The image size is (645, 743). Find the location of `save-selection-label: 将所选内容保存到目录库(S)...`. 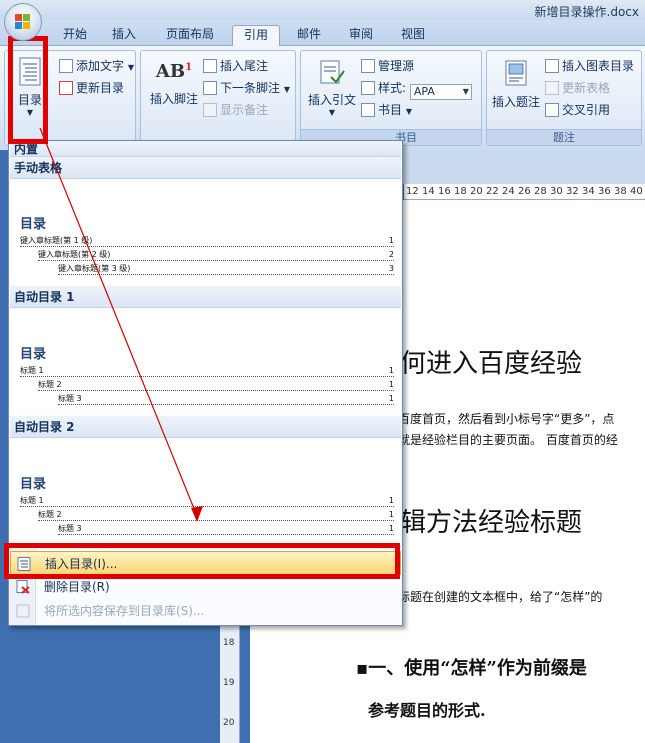

save-selection-label: 将所选内容保存到目录库(S)... is located at coordinates (124, 611).